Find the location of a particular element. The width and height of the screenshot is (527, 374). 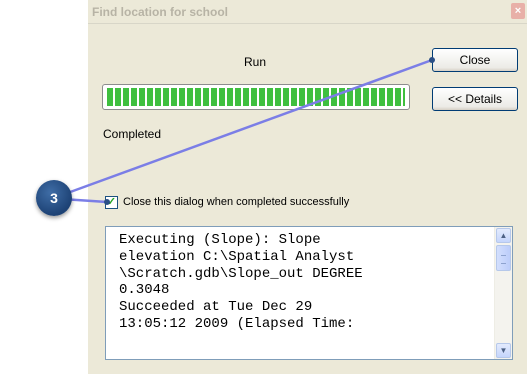

progress-bar is located at coordinates (256, 97).